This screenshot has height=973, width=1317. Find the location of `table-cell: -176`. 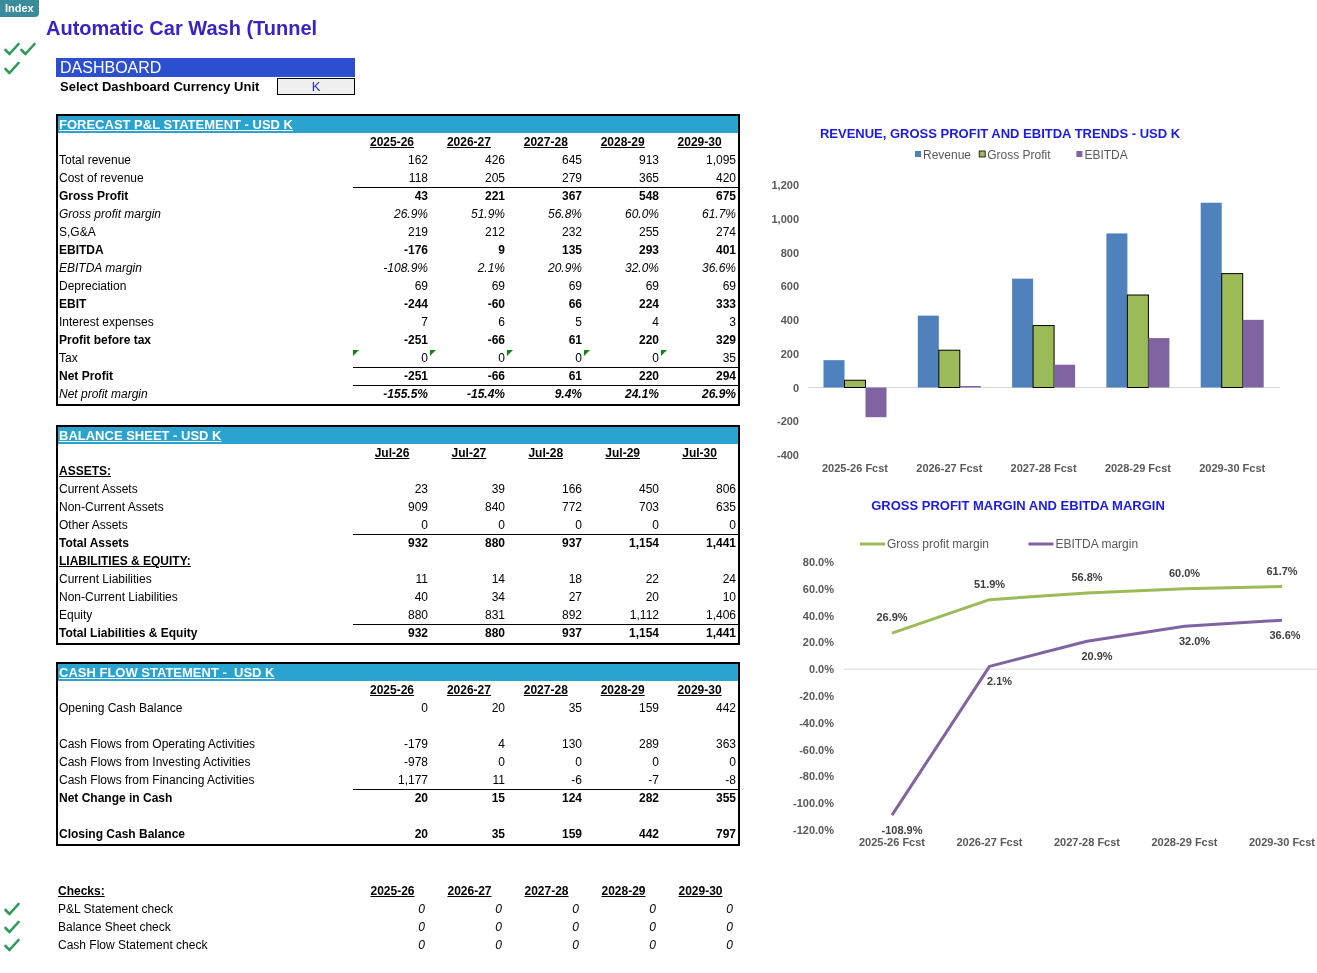

table-cell: -176 is located at coordinates (415, 250).